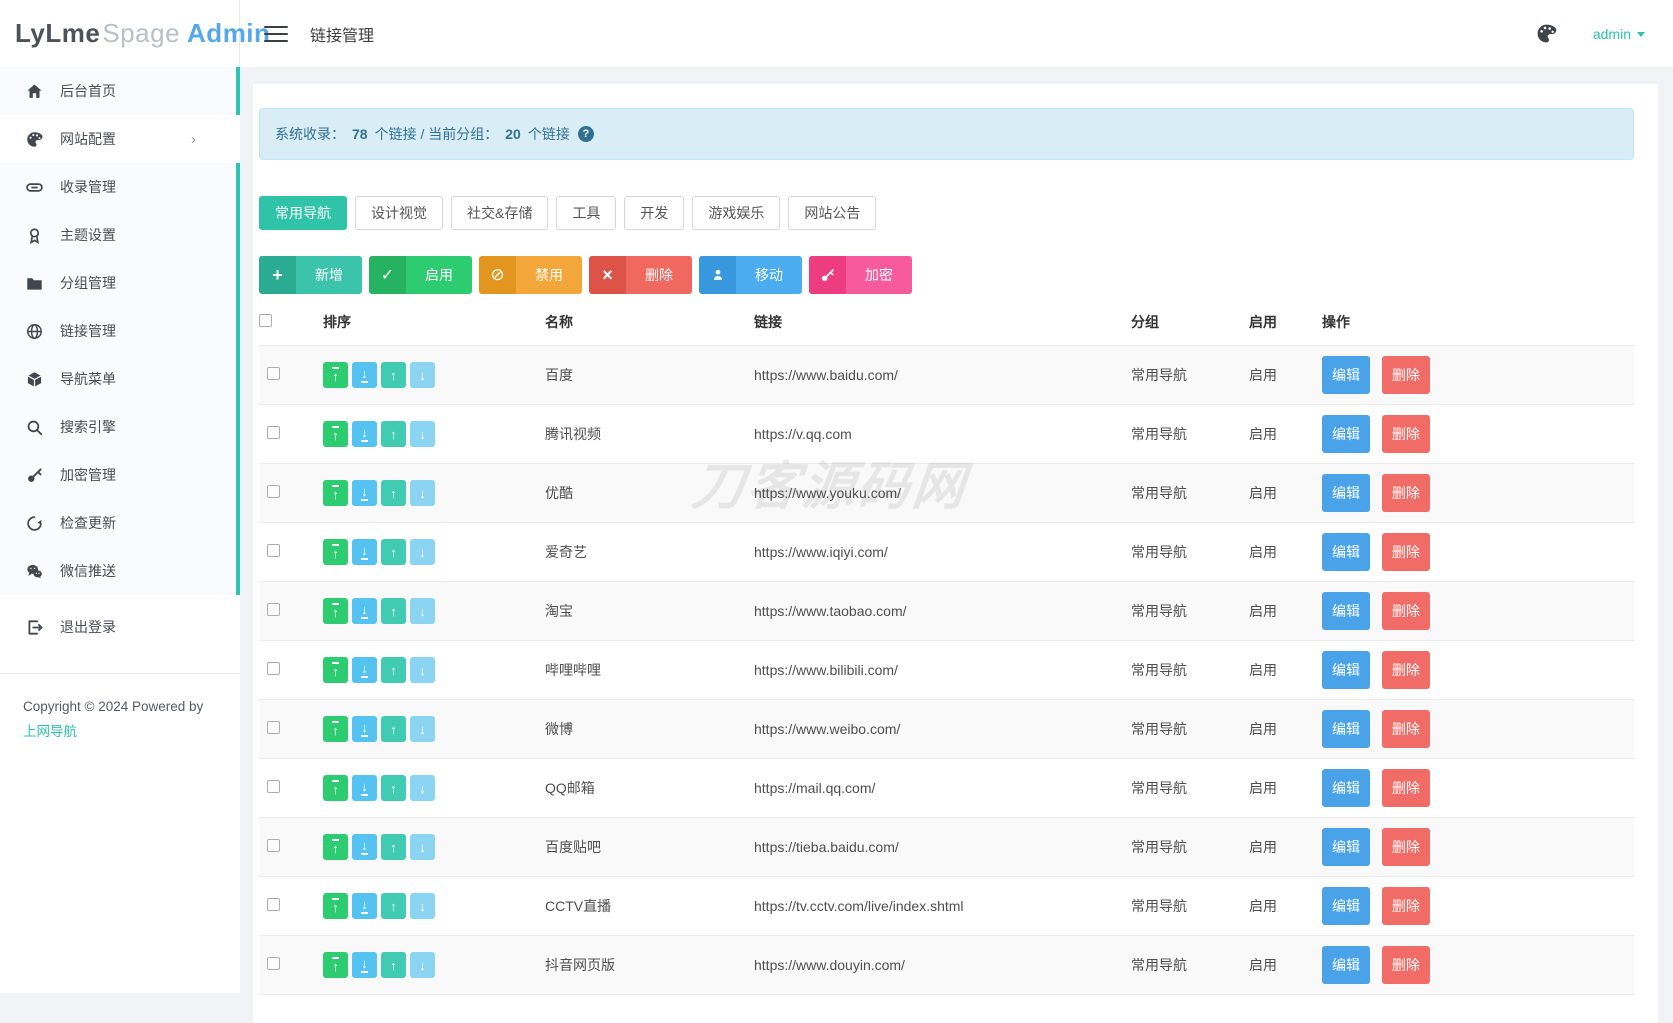  Describe the element at coordinates (586, 134) in the screenshot. I see `help-icon: ?` at that location.